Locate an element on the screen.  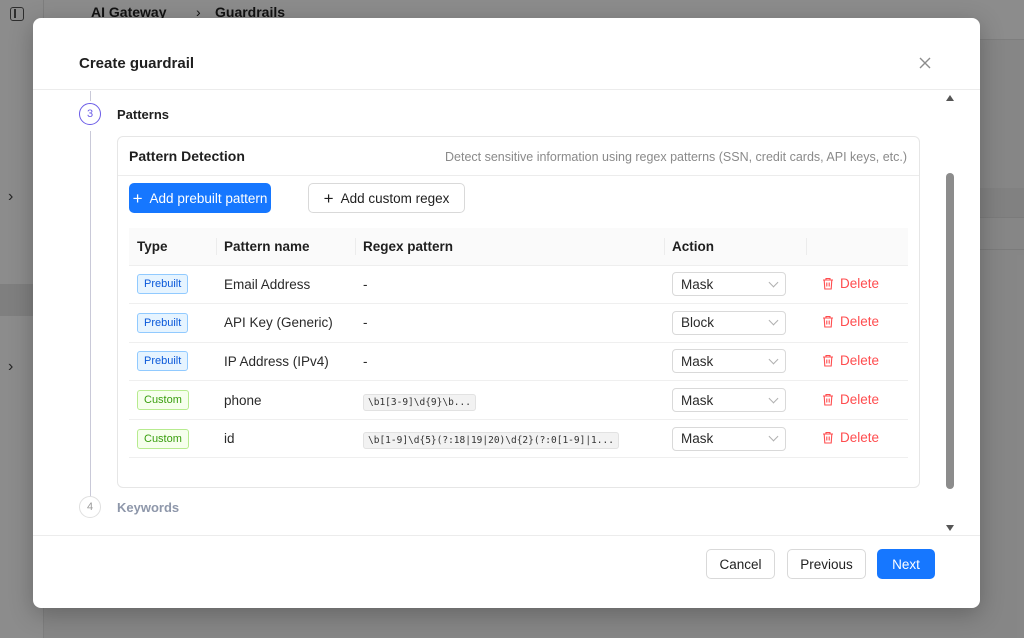
action-select: Block is located at coordinates (729, 322).